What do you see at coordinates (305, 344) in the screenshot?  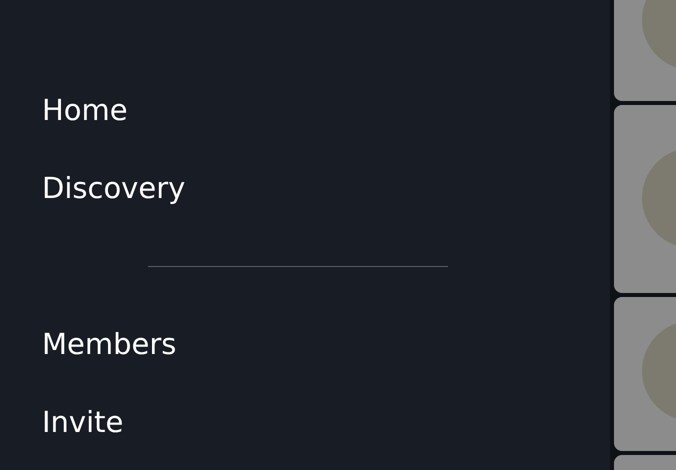 I see `menu-item: Members` at bounding box center [305, 344].